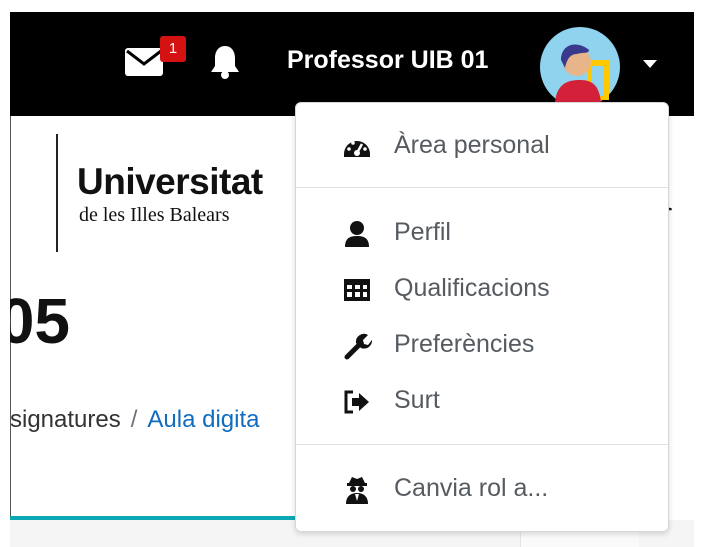  I want to click on breadcrumb-link: Aula digita, so click(203, 419).